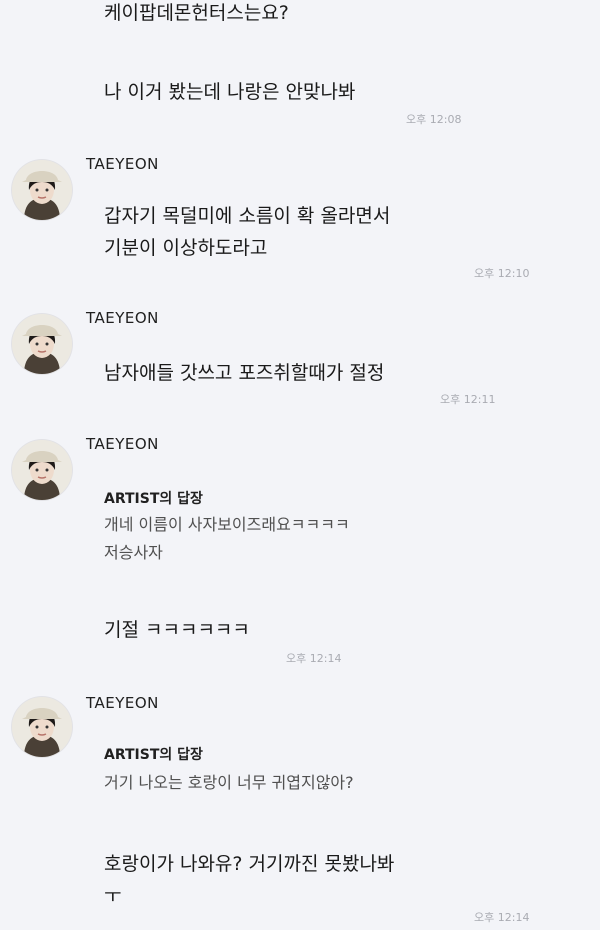 This screenshot has height=930, width=600. I want to click on message-time: 오후 12:10, so click(502, 273).